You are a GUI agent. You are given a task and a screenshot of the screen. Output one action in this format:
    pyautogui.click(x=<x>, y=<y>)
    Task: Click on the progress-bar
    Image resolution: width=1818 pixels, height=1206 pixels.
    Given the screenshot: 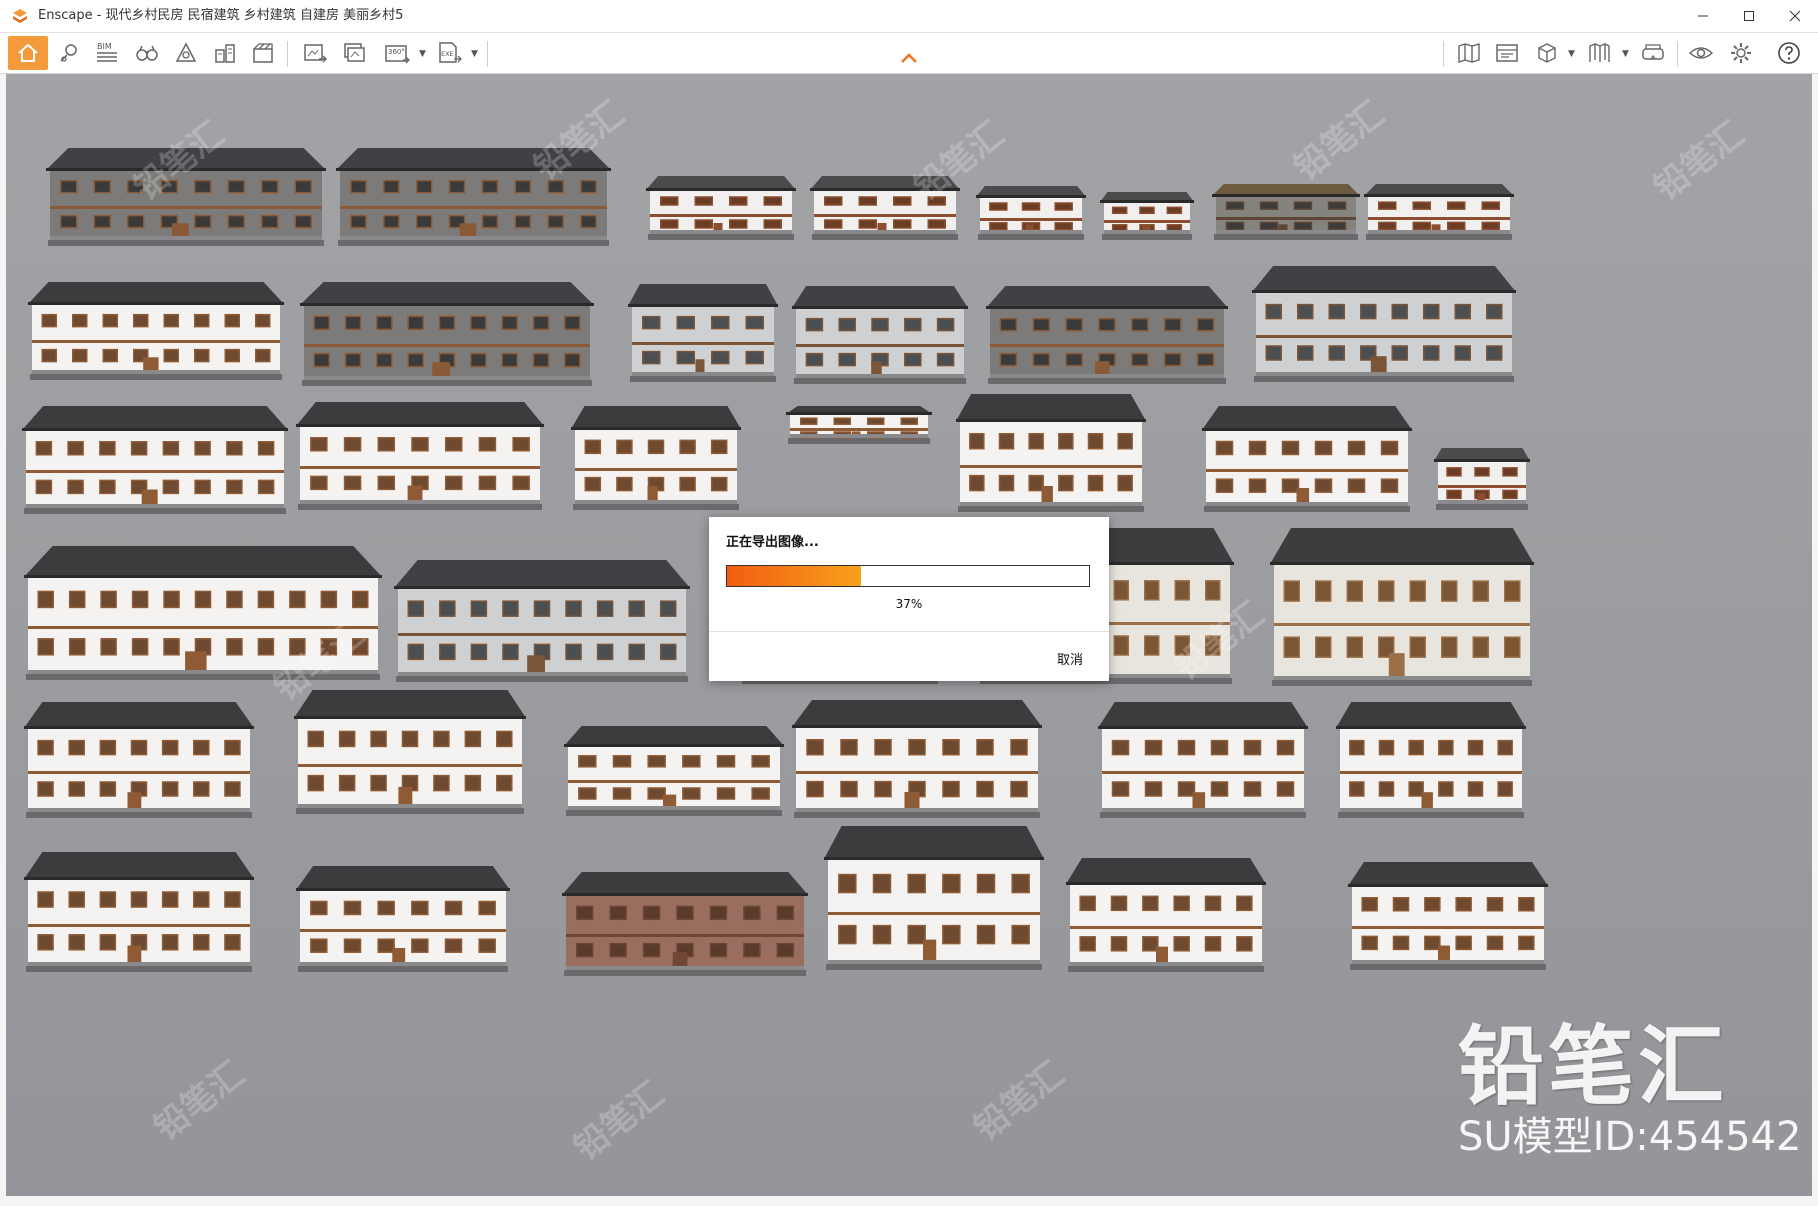 What is the action you would take?
    pyautogui.click(x=908, y=576)
    